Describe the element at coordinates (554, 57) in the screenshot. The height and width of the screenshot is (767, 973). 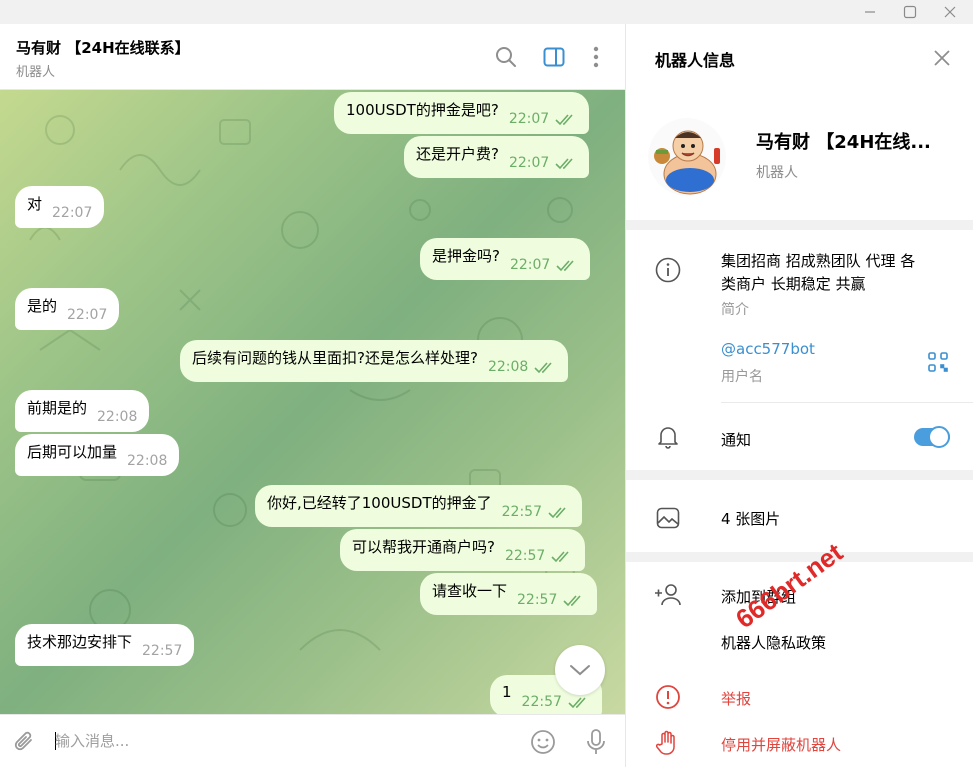
I see `sidebar-toggle-icon` at that location.